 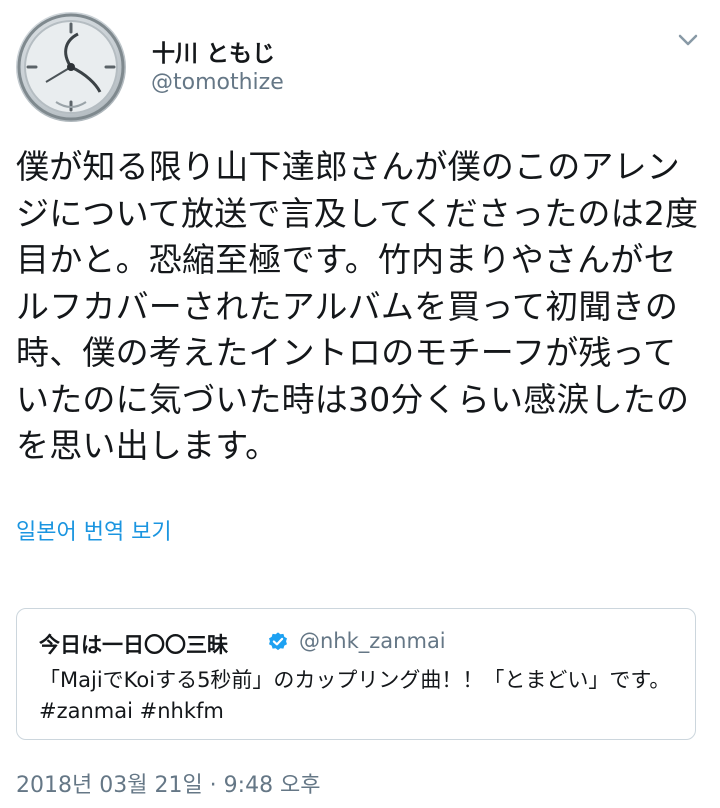 What do you see at coordinates (94, 530) in the screenshot?
I see `translate-link: 일본어 번역 보기` at bounding box center [94, 530].